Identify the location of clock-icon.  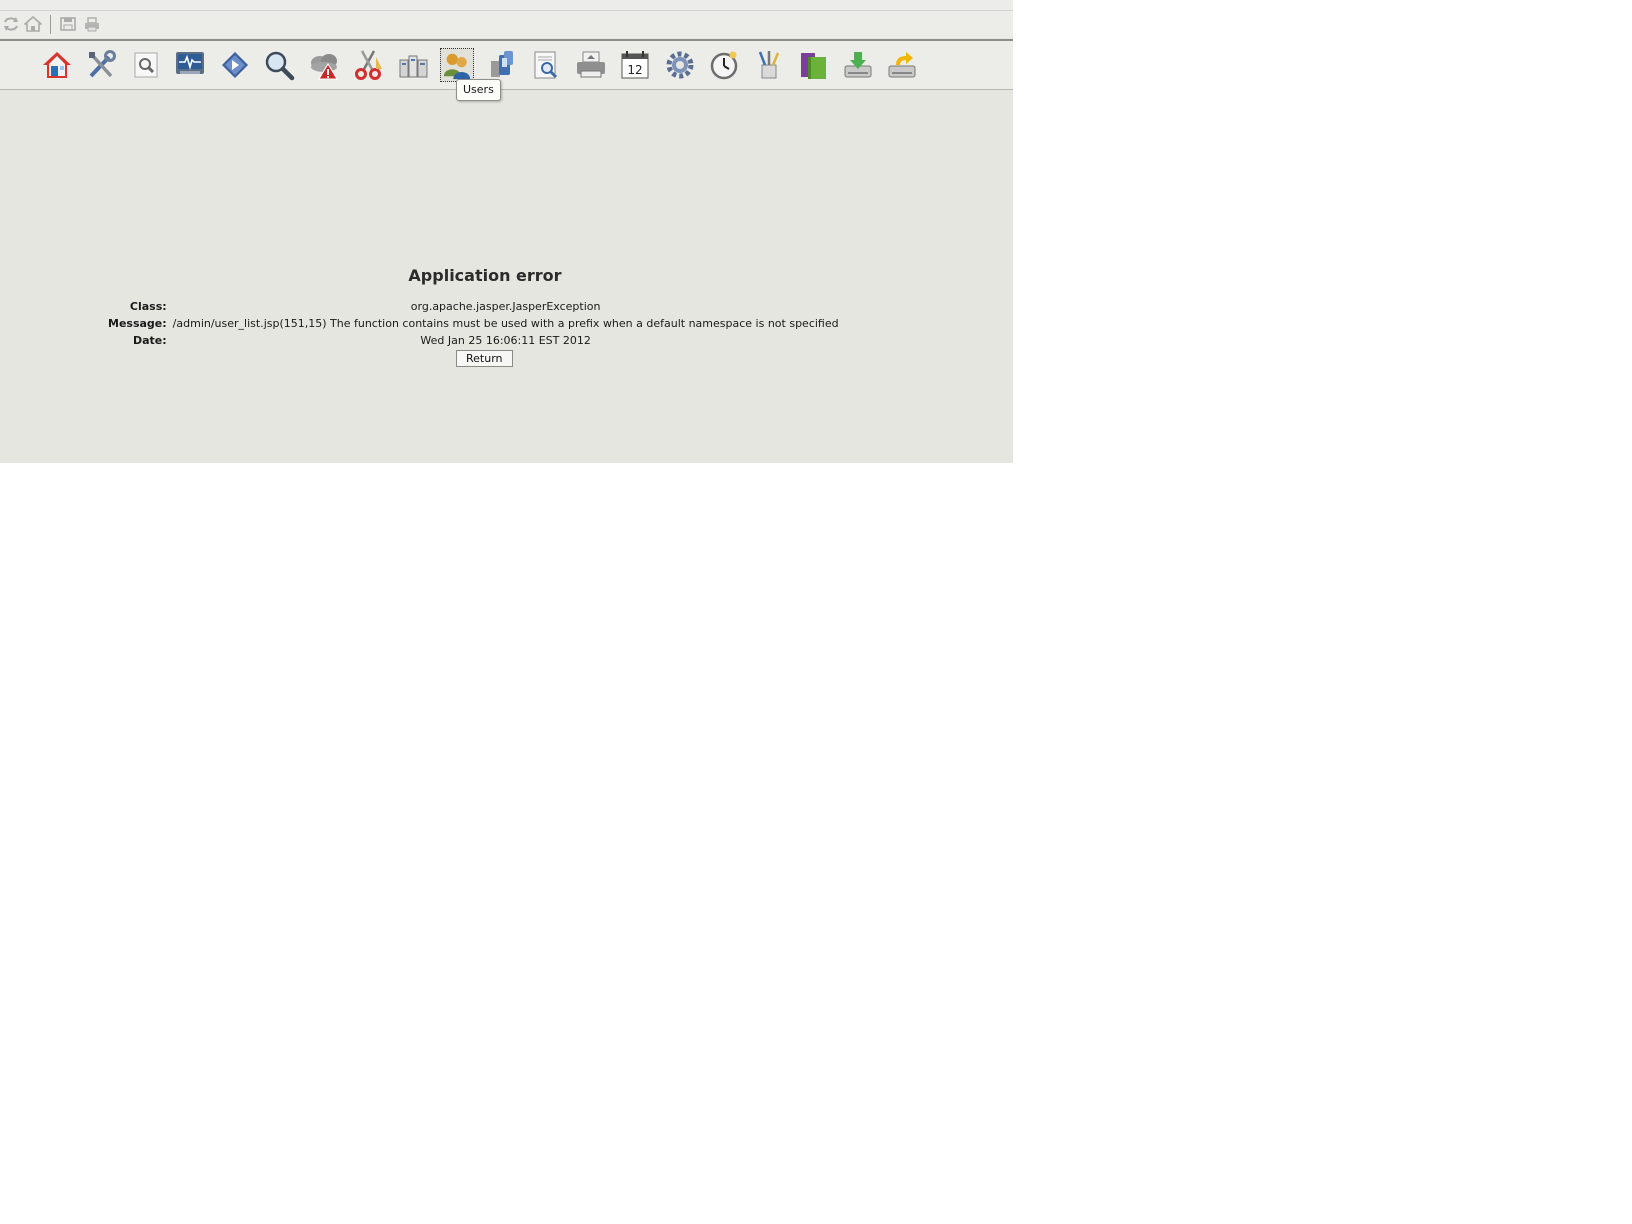
(724, 65).